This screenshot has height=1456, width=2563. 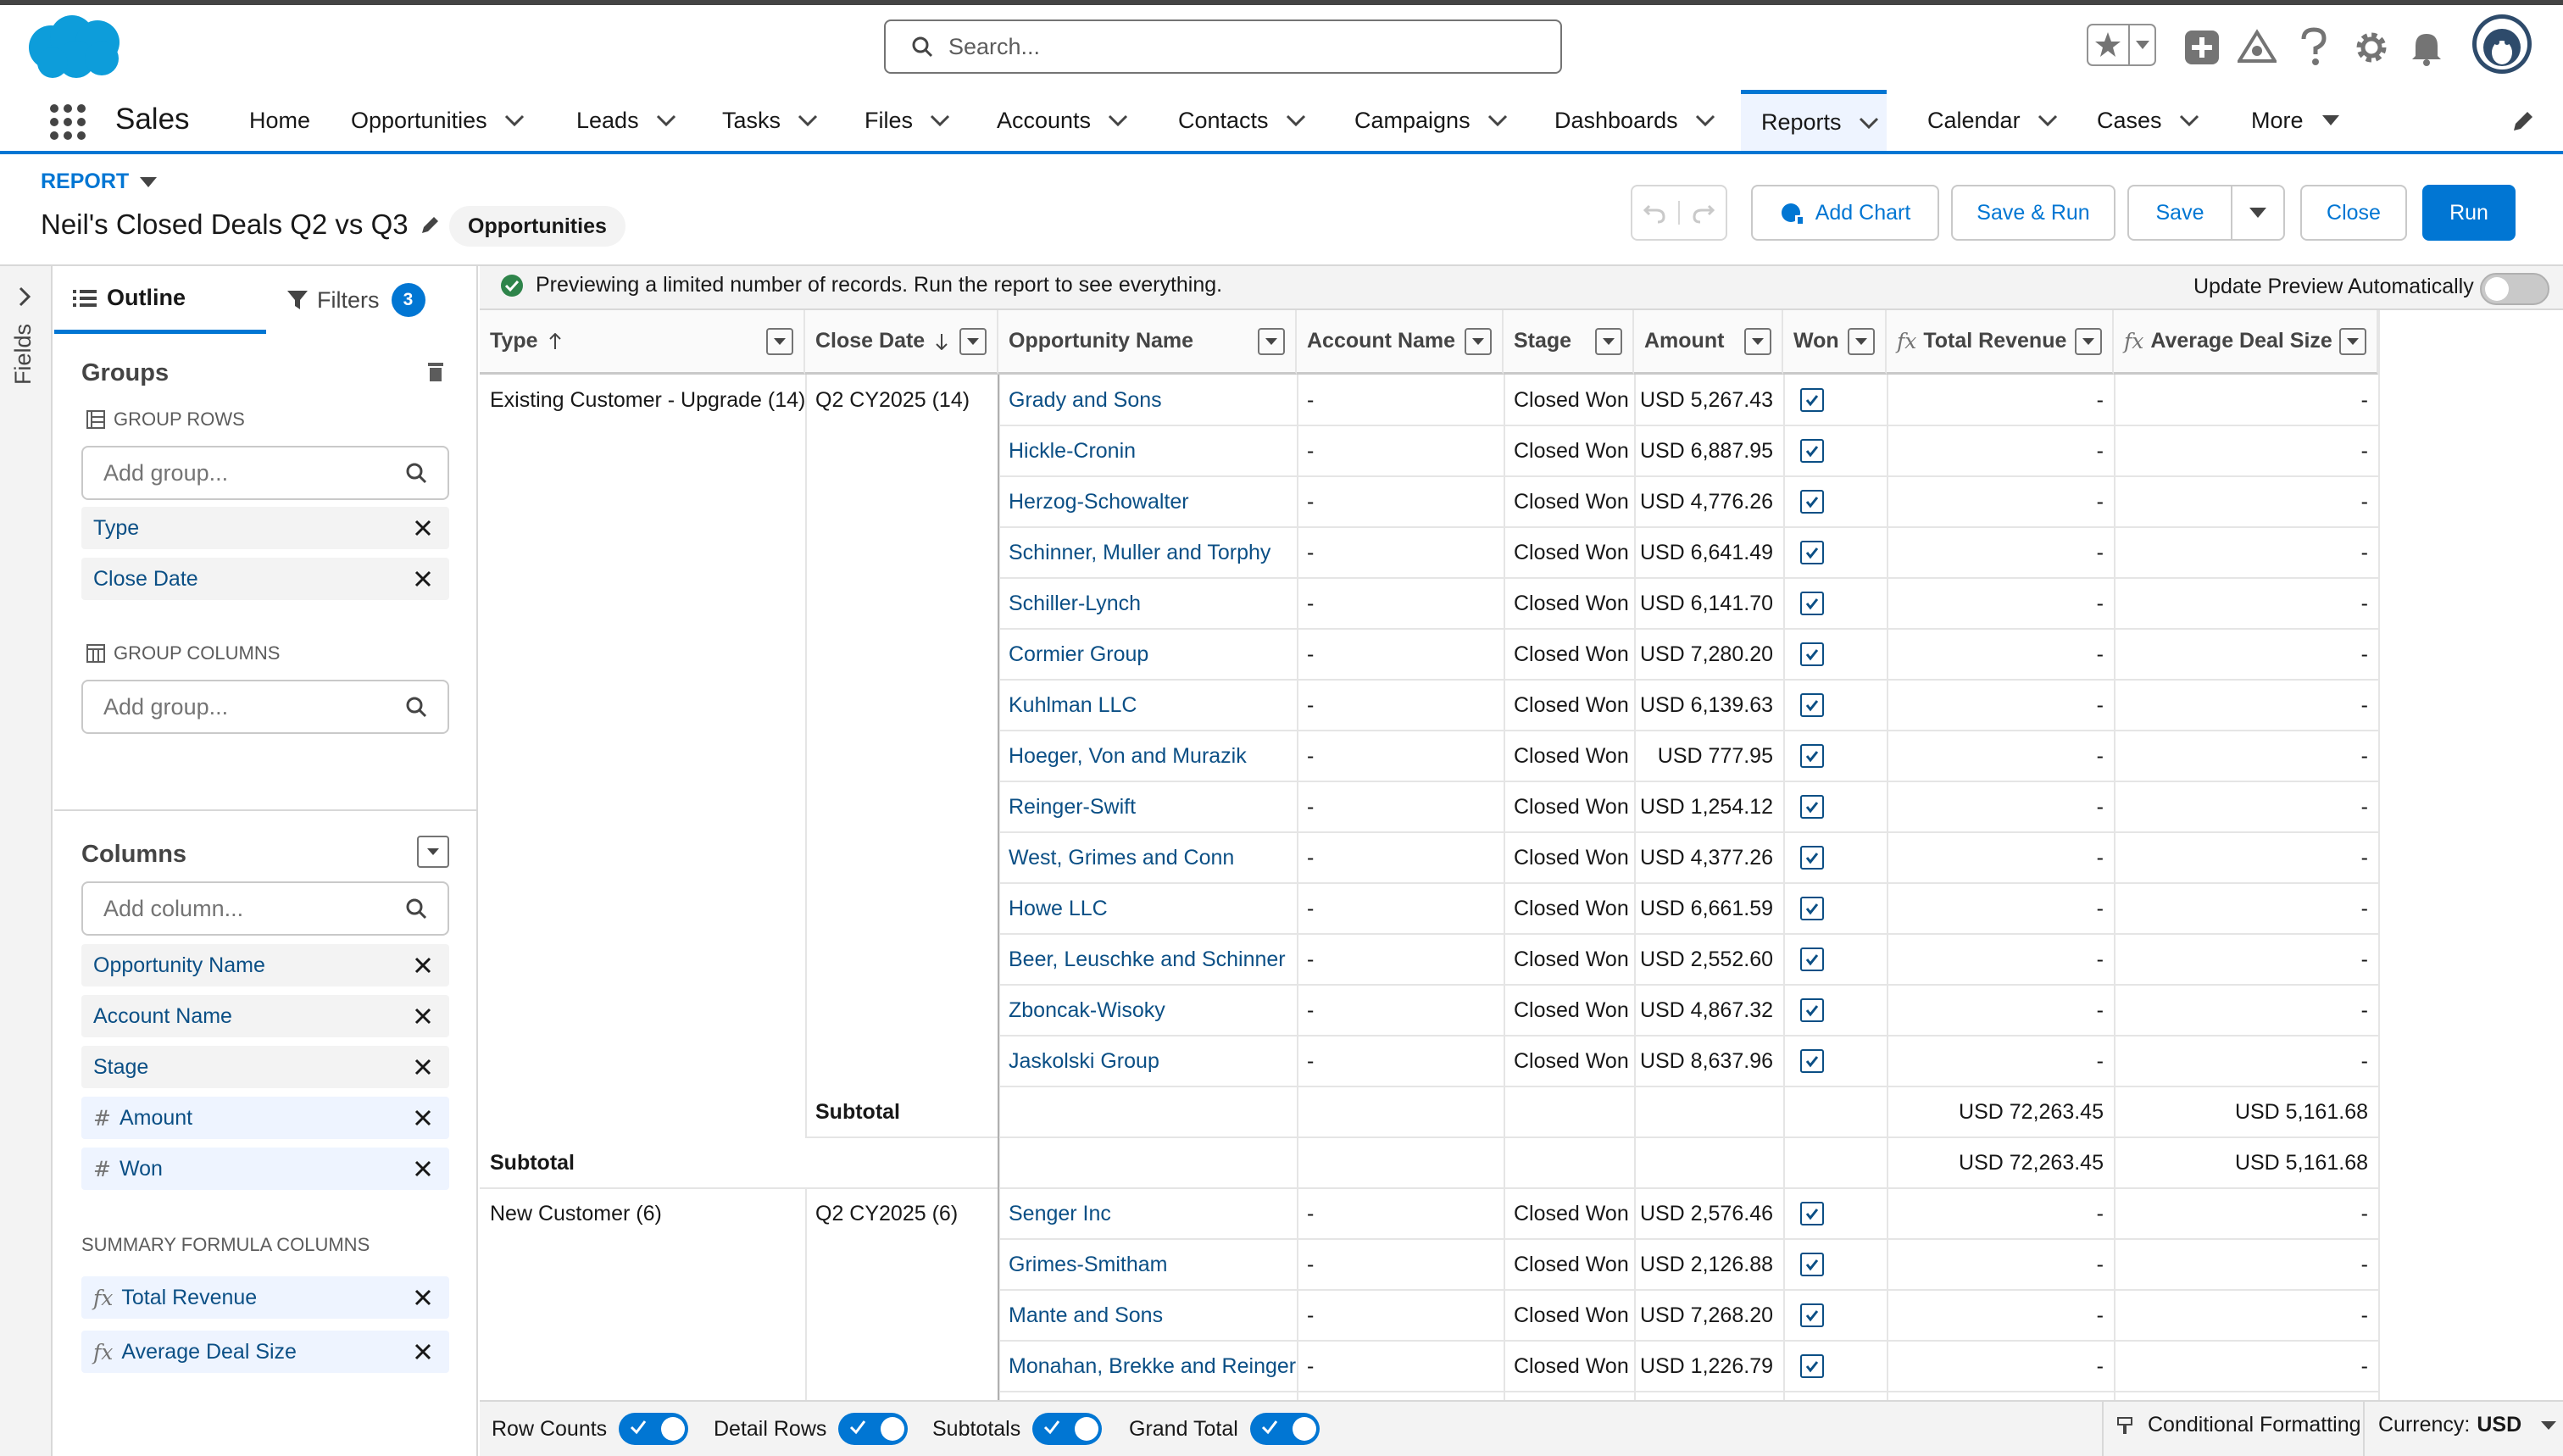 I want to click on group-row-chip-close-date: Close Date, so click(x=265, y=579).